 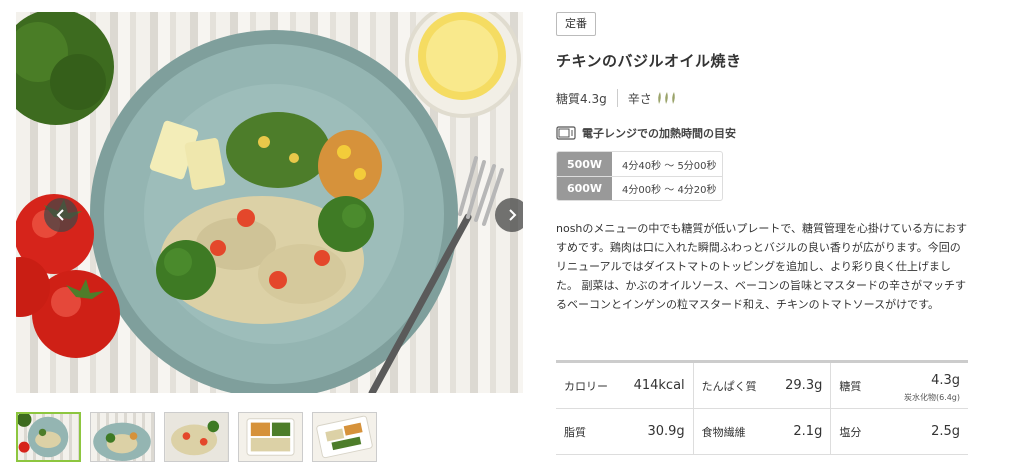 What do you see at coordinates (804, 385) in the screenshot?
I see `nutrition-value: 29.3g` at bounding box center [804, 385].